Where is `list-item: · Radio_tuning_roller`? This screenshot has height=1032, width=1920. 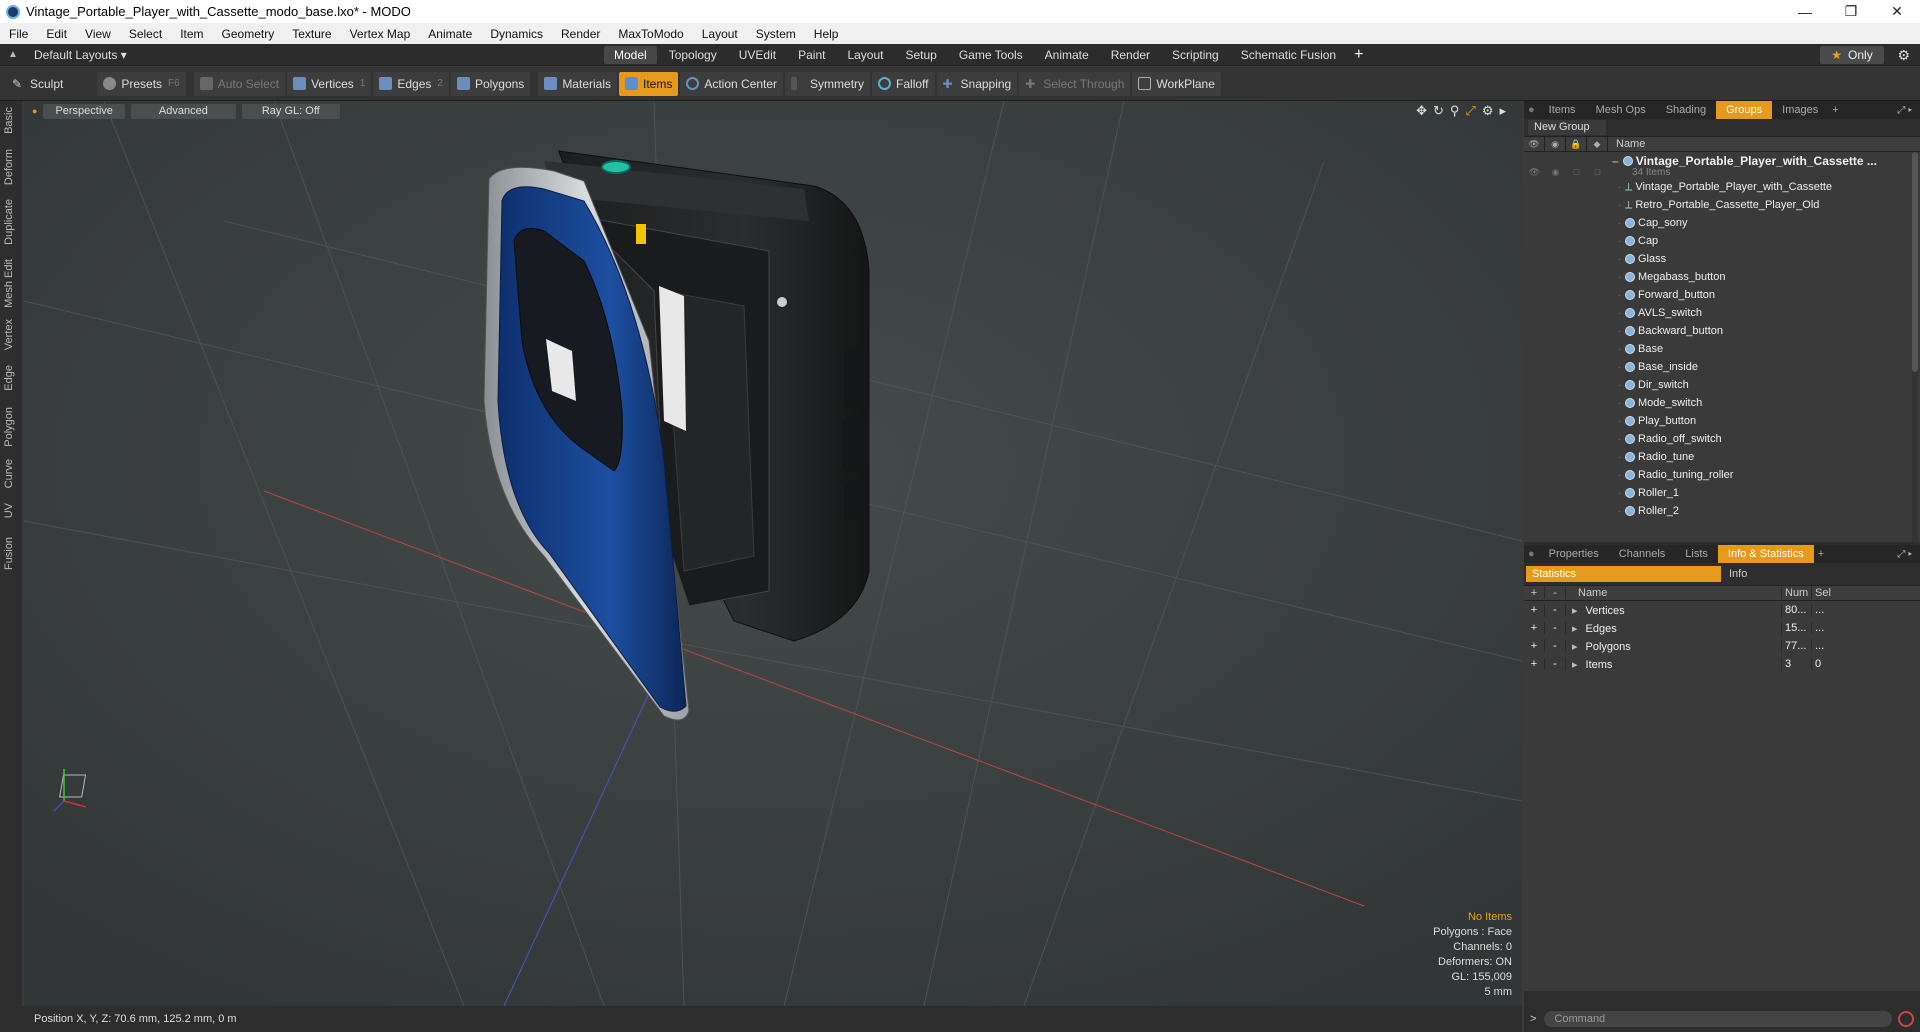 list-item: · Radio_tuning_roller is located at coordinates (1722, 475).